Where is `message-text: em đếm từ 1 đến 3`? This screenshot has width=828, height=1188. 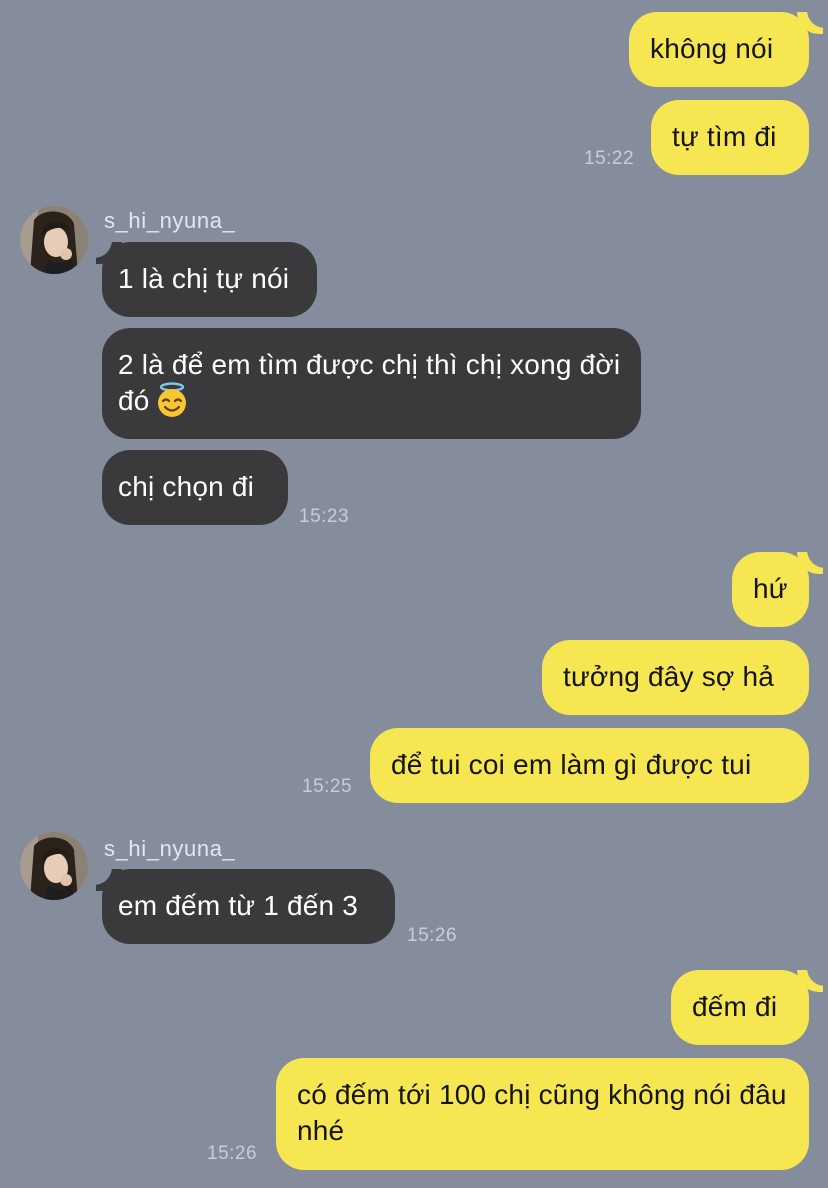 message-text: em đếm từ 1 đến 3 is located at coordinates (238, 905).